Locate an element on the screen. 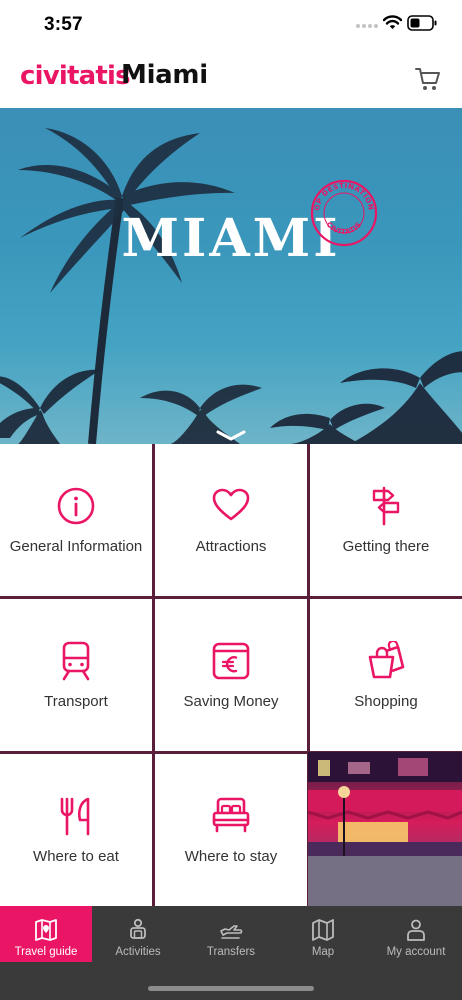  wifi-icon is located at coordinates (392, 22).